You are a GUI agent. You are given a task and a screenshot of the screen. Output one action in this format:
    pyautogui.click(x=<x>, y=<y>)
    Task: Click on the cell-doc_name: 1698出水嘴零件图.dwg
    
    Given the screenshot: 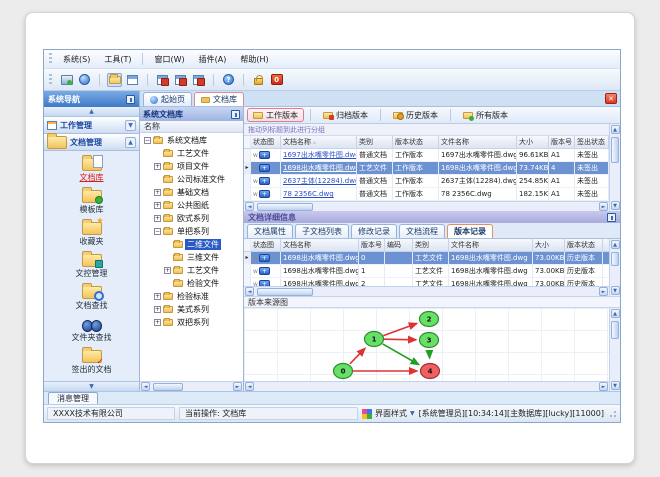 What is the action you would take?
    pyautogui.click(x=319, y=168)
    